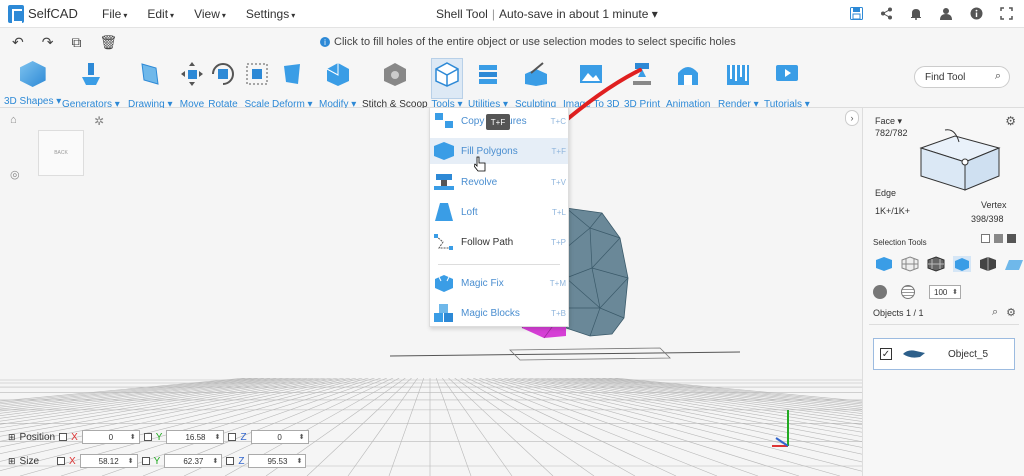 This screenshot has height=476, width=1024. I want to click on menu-item-magic-fix: Magic Fix T+M, so click(499, 283).